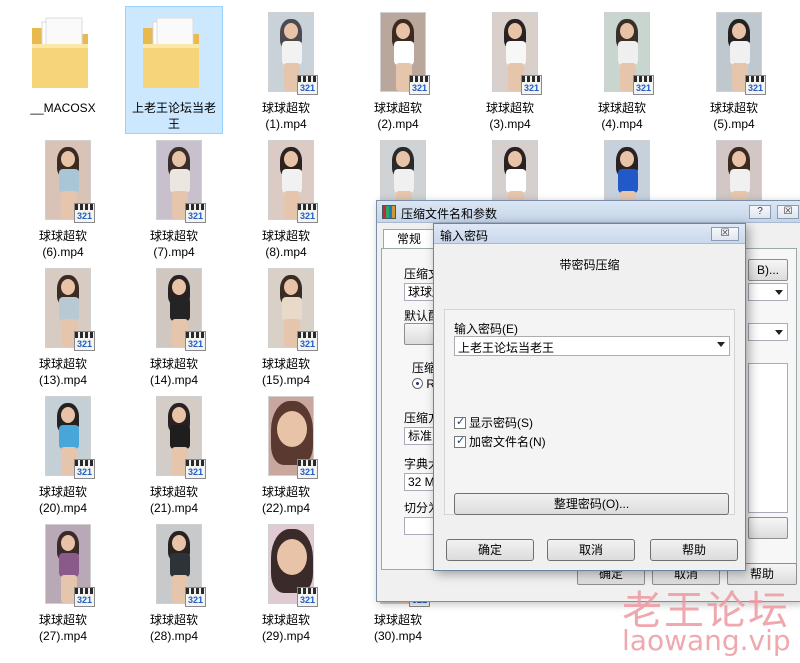 The width and height of the screenshot is (800, 663). Describe the element at coordinates (592, 346) in the screenshot. I see `password-combobox: 上老王论坛当老王` at that location.